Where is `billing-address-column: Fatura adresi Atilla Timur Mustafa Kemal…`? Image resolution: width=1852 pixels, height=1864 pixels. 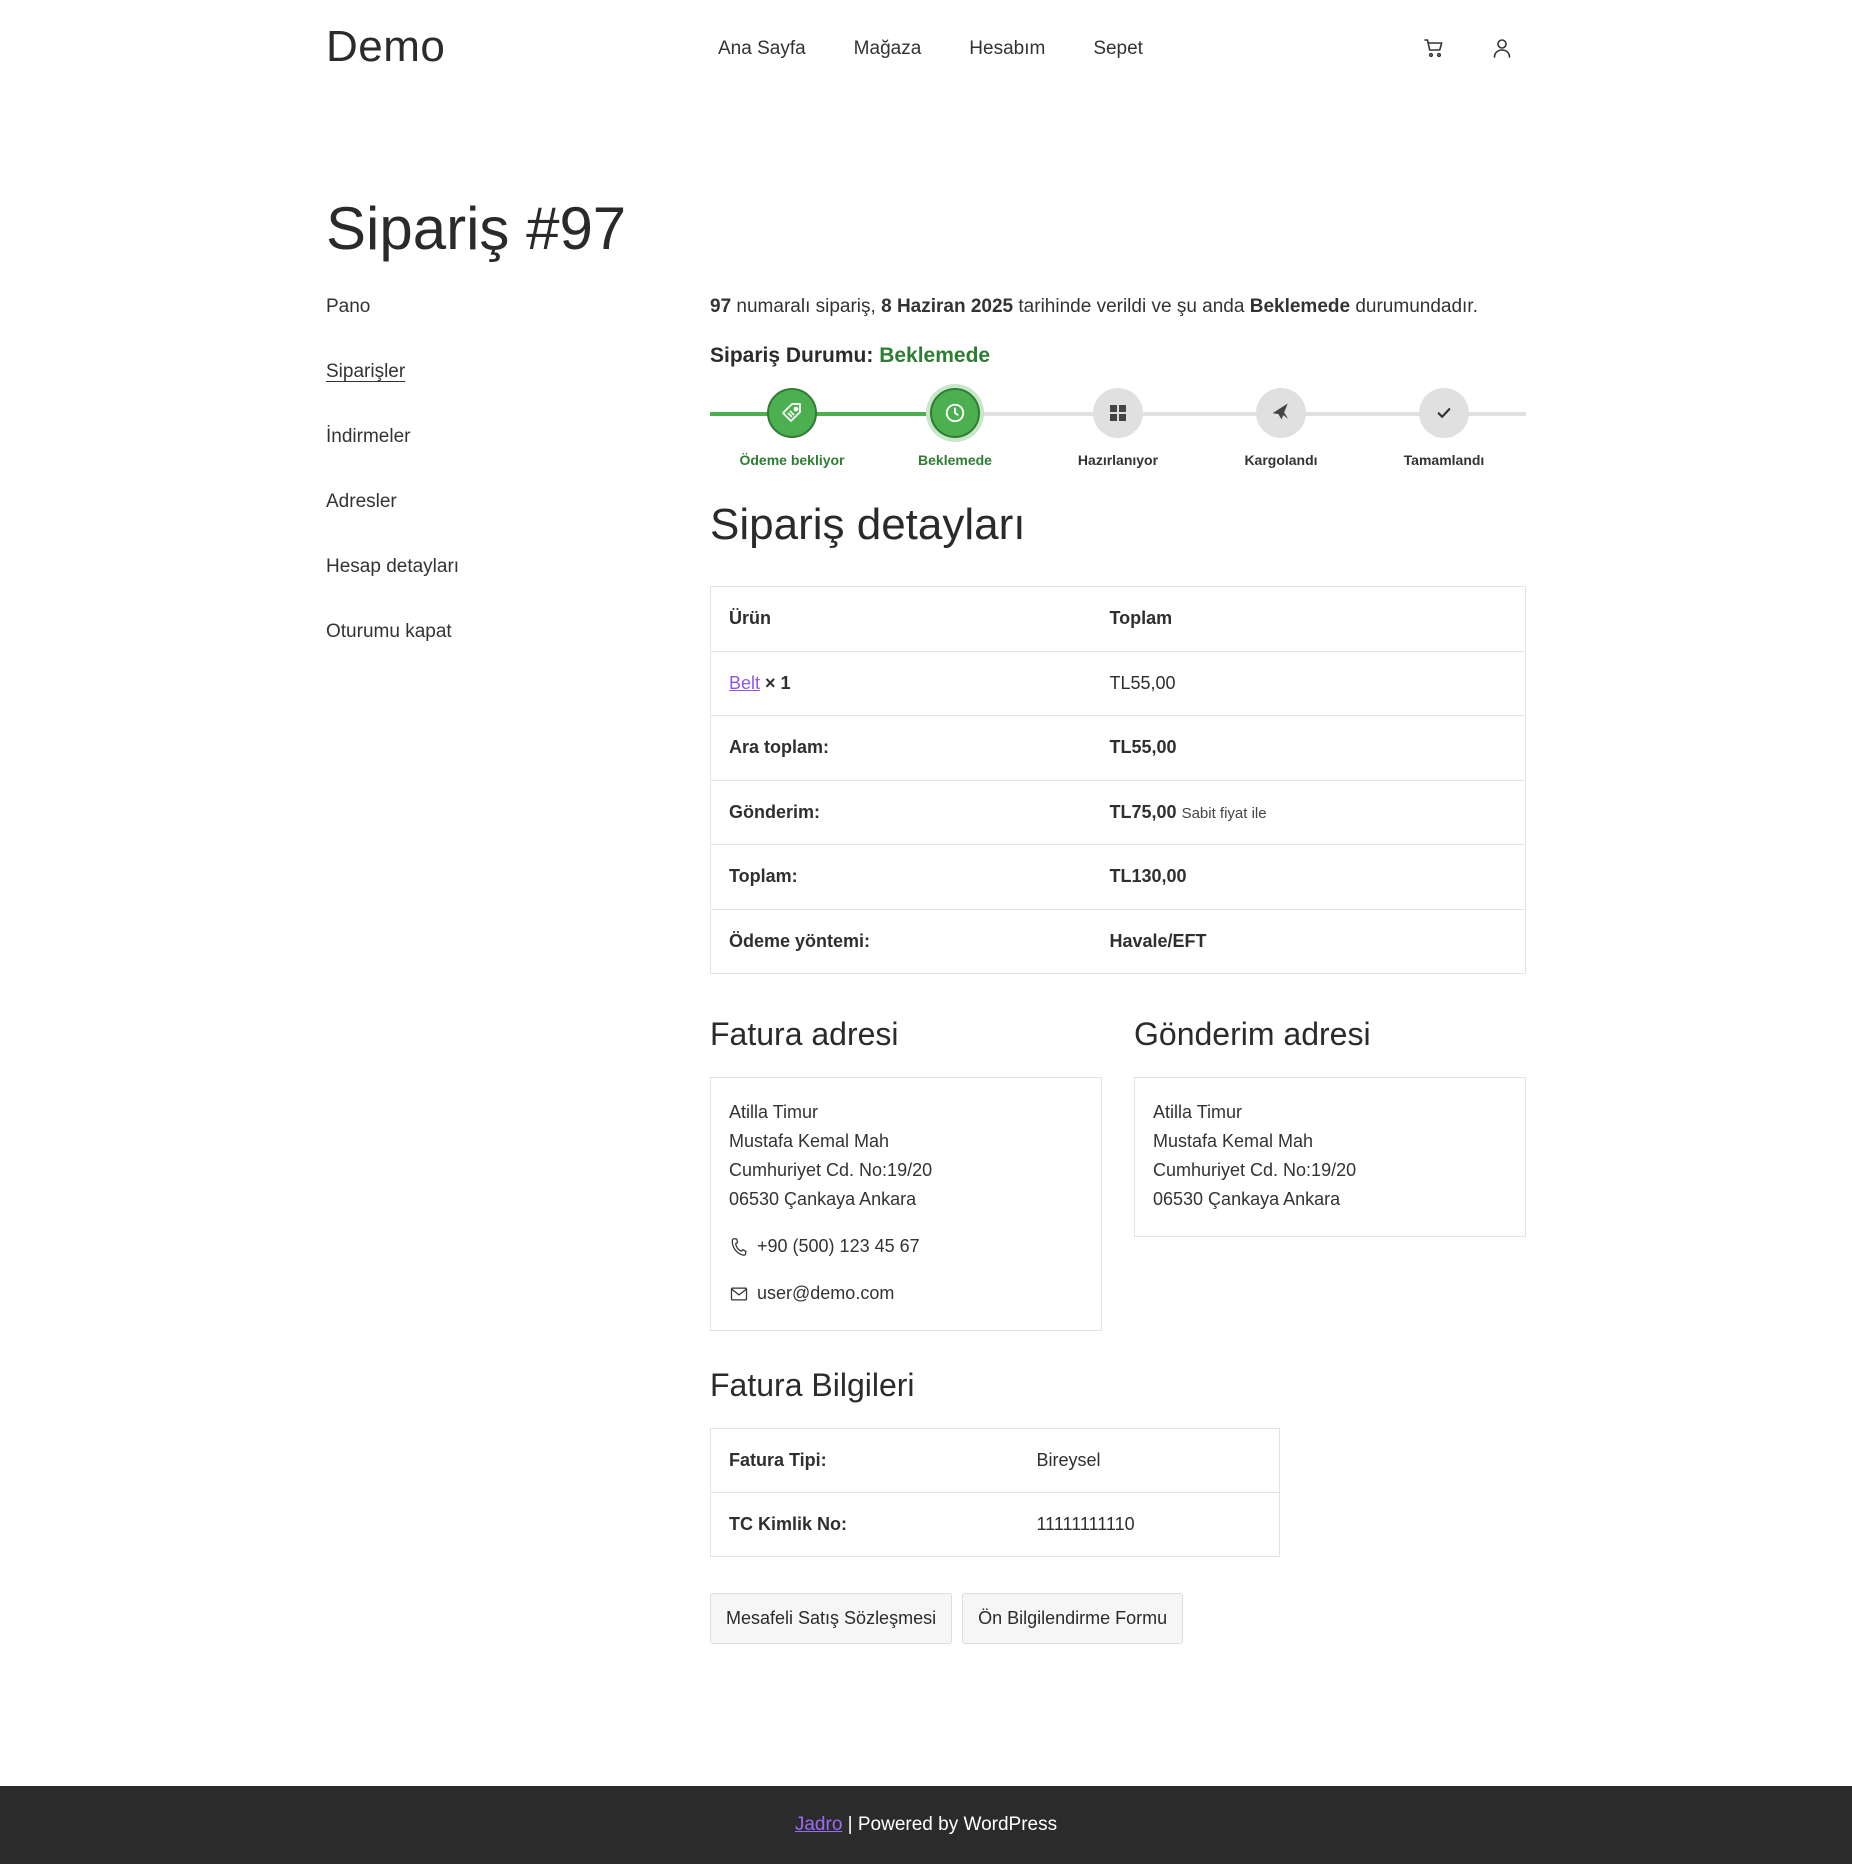
billing-address-column: Fatura adresi Atilla Timur Mustafa Kemal… is located at coordinates (906, 1173).